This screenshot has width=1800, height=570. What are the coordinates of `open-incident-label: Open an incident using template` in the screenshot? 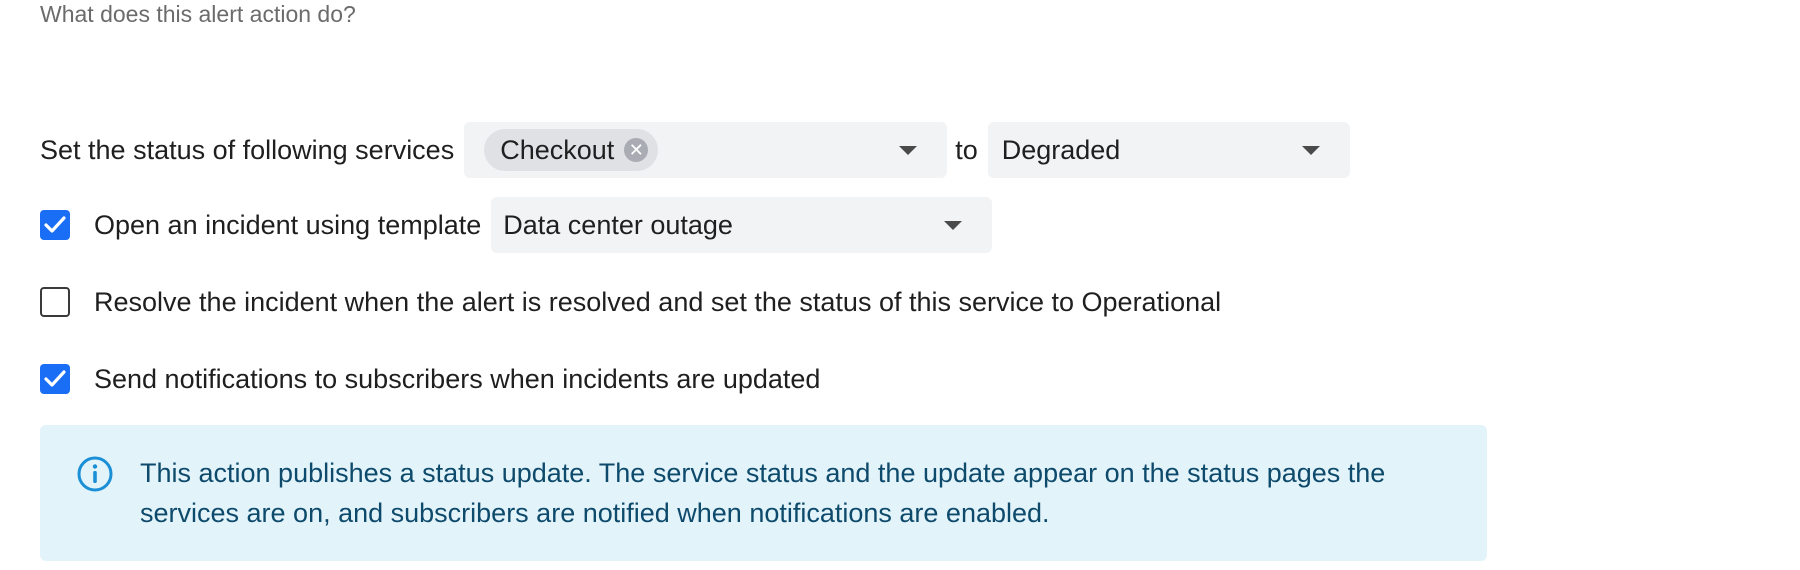 It's located at (288, 224).